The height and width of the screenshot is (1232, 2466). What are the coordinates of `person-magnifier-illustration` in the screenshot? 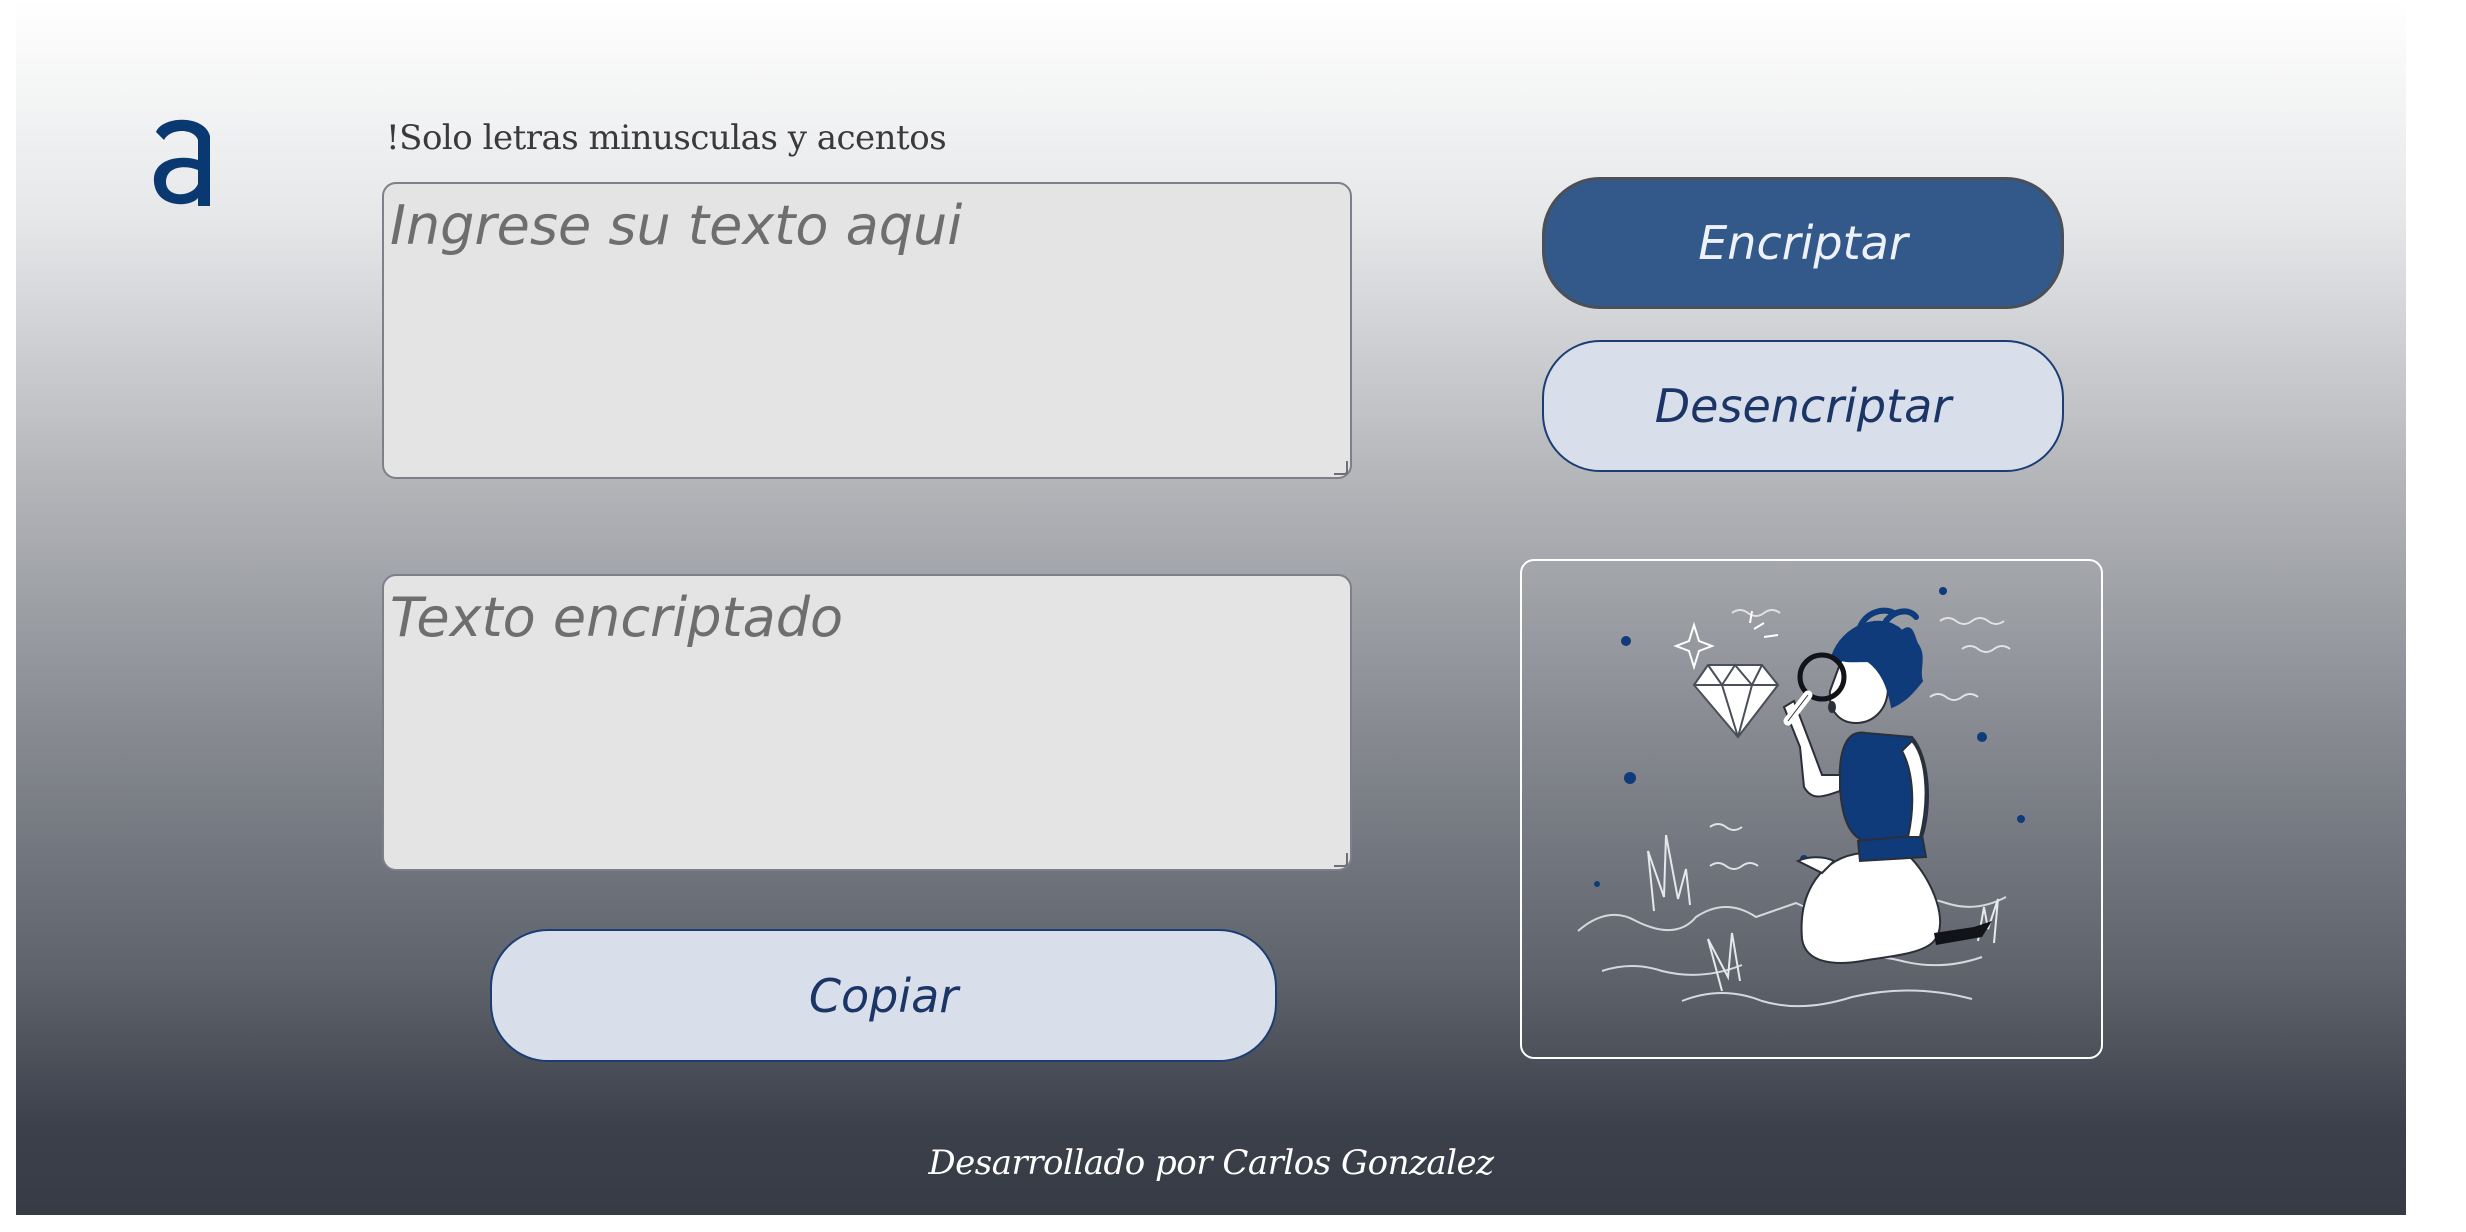 It's located at (1811, 809).